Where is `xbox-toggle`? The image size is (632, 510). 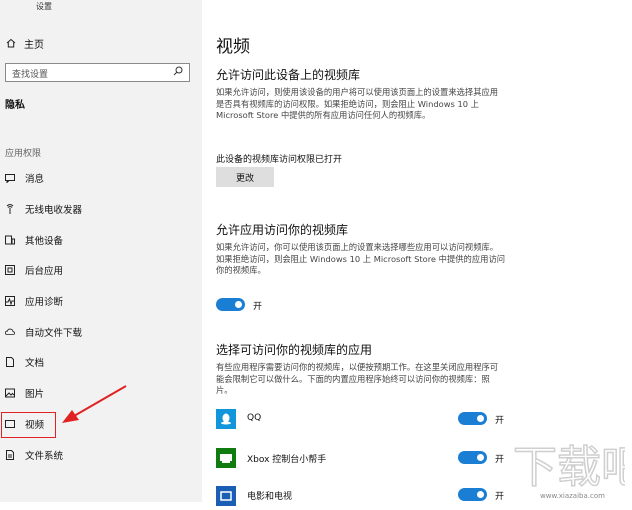
xbox-toggle is located at coordinates (472, 457).